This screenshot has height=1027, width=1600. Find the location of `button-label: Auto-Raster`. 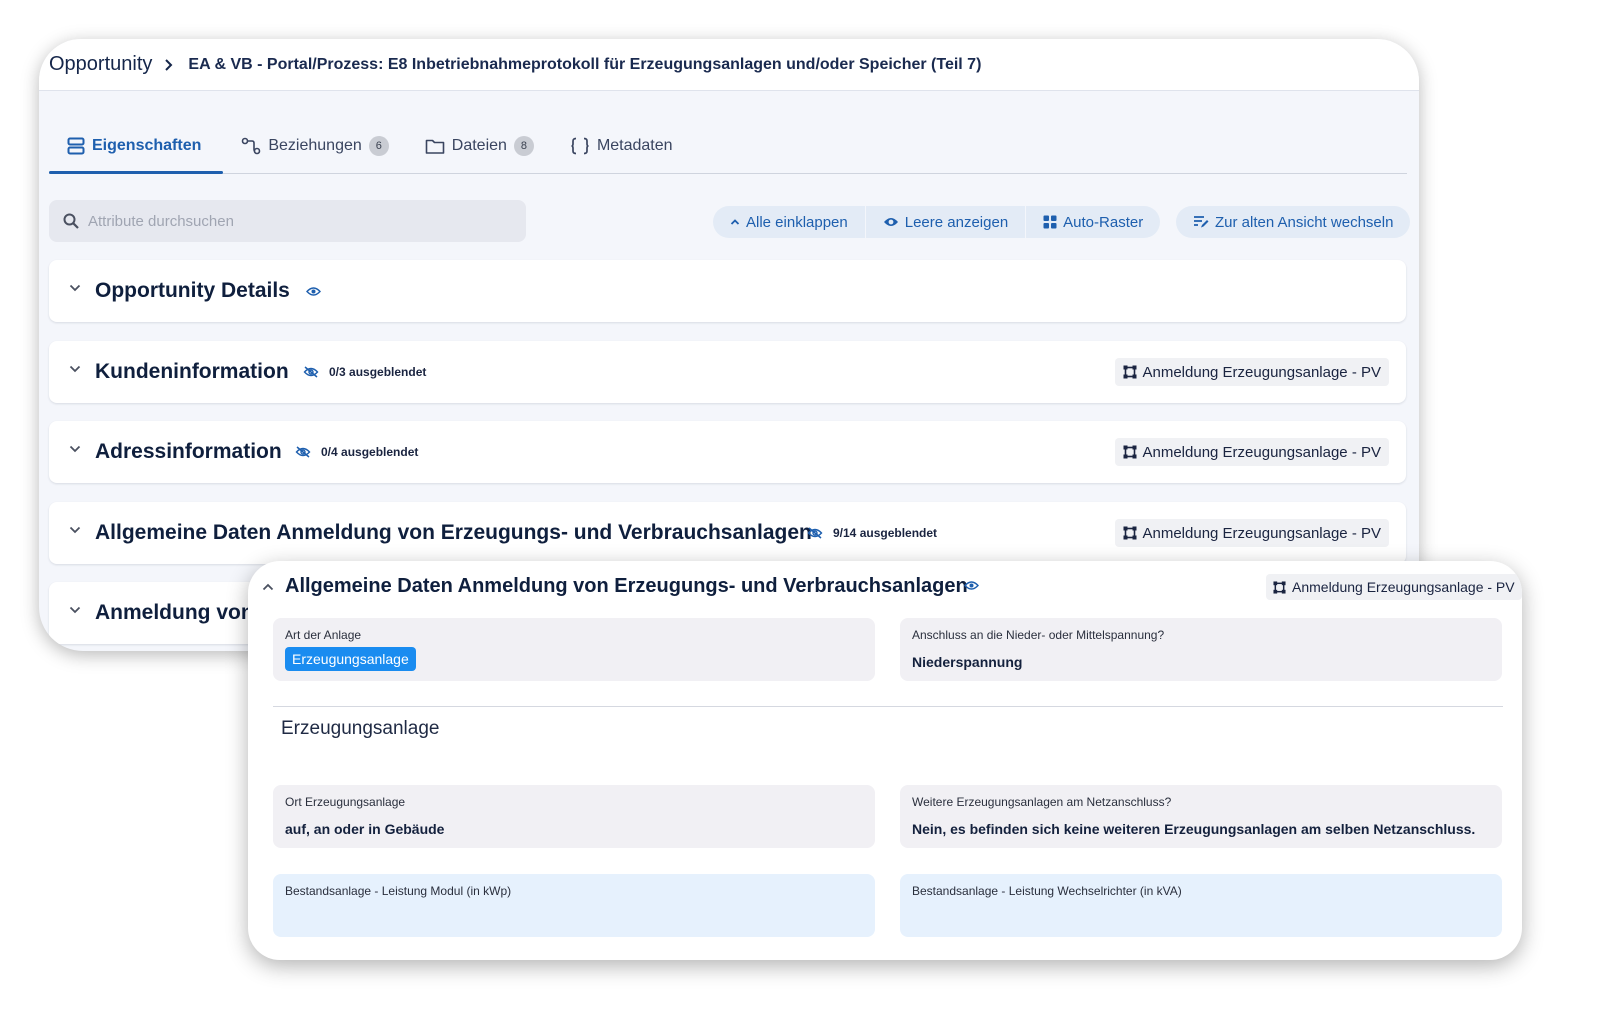

button-label: Auto-Raster is located at coordinates (1103, 222).